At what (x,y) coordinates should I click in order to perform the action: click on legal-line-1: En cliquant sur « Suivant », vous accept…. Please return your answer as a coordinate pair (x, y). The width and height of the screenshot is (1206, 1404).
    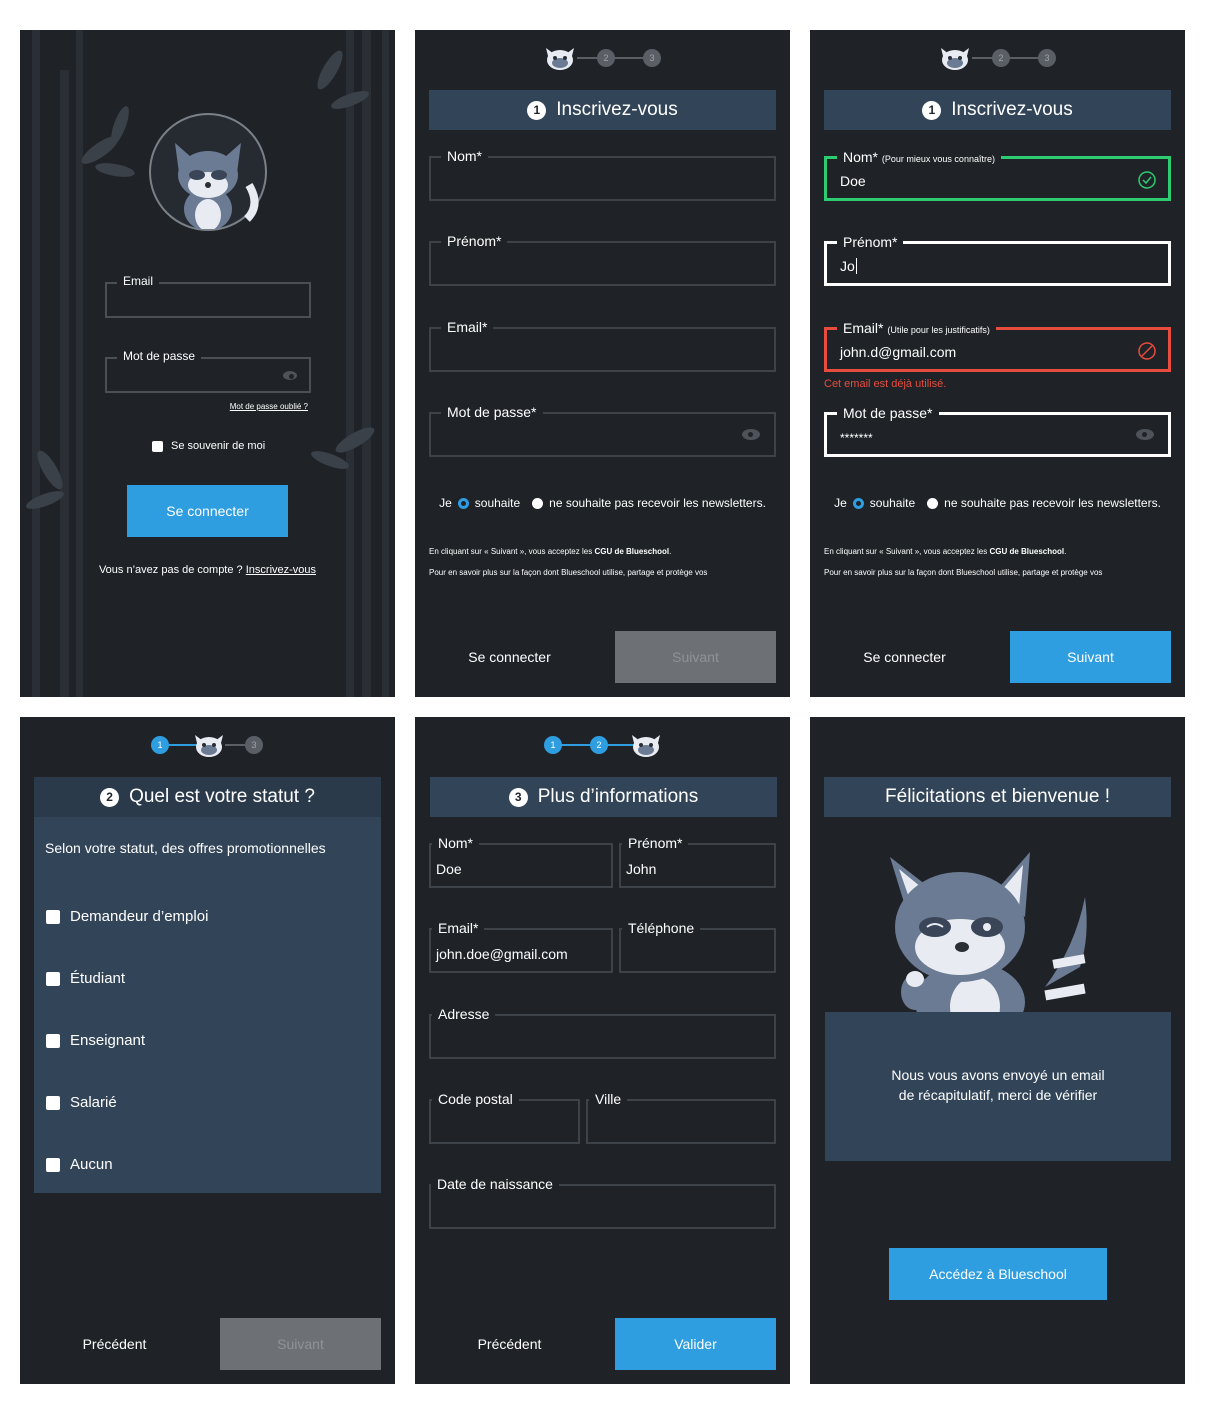
    Looking at the image, I should click on (945, 551).